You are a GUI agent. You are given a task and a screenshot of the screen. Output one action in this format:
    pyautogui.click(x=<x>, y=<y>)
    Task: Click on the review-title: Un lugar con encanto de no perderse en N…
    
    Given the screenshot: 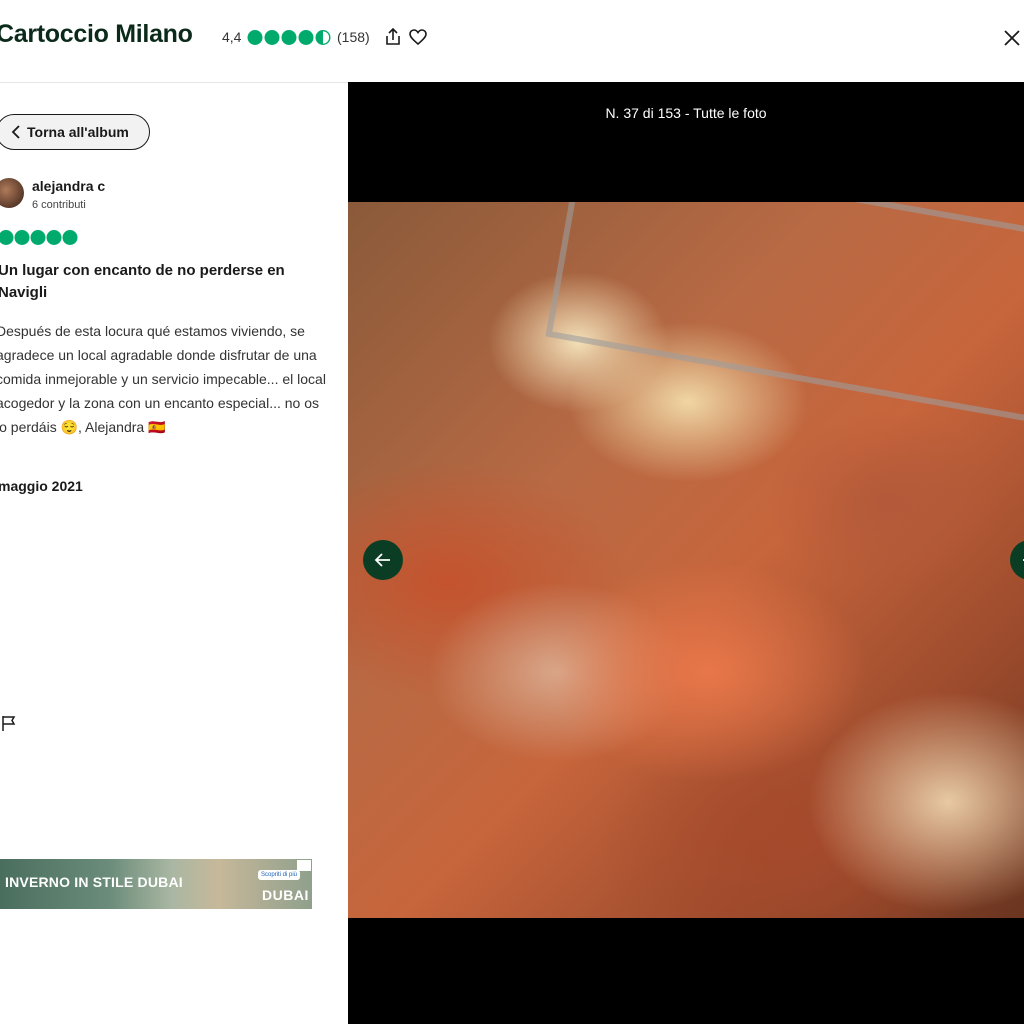 What is the action you would take?
    pyautogui.click(x=142, y=281)
    